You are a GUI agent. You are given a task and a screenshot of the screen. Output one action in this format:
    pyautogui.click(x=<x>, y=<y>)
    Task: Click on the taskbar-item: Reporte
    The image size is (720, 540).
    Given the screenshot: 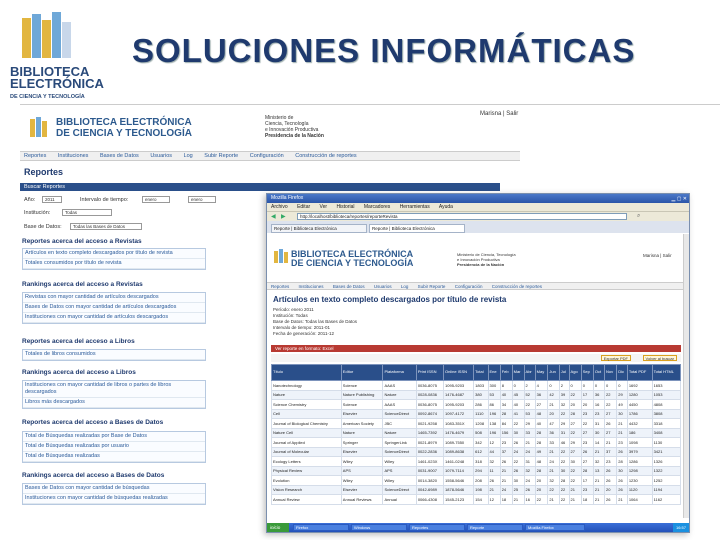 What is the action you would take?
    pyautogui.click(x=495, y=527)
    